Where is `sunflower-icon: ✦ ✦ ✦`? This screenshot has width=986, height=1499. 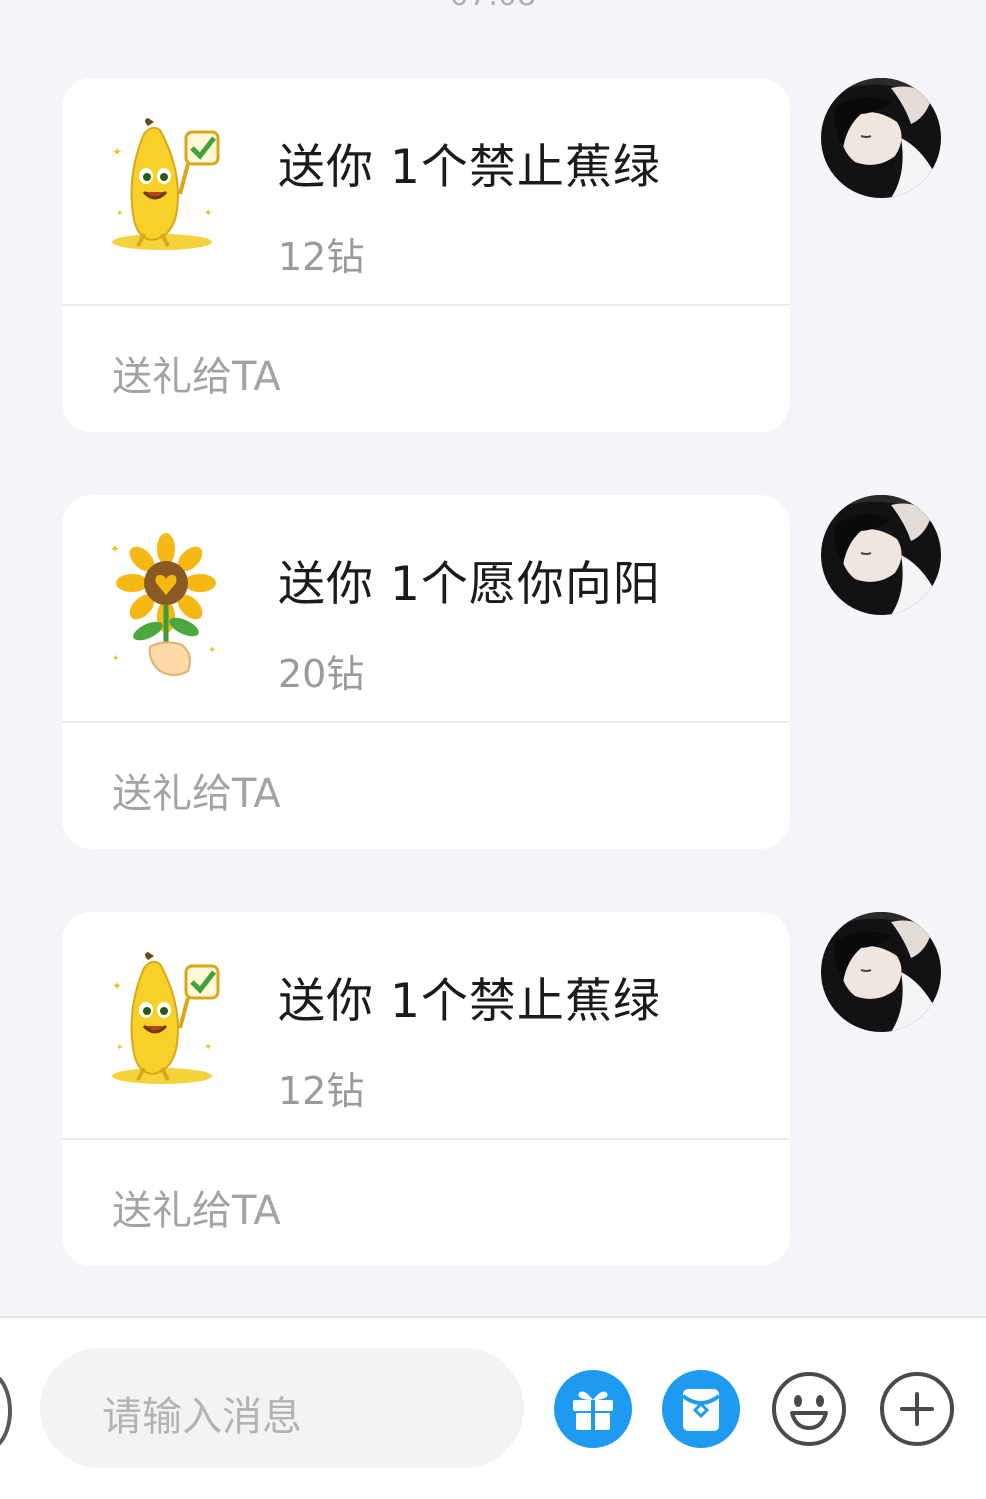 sunflower-icon: ✦ ✦ ✦ is located at coordinates (163, 604).